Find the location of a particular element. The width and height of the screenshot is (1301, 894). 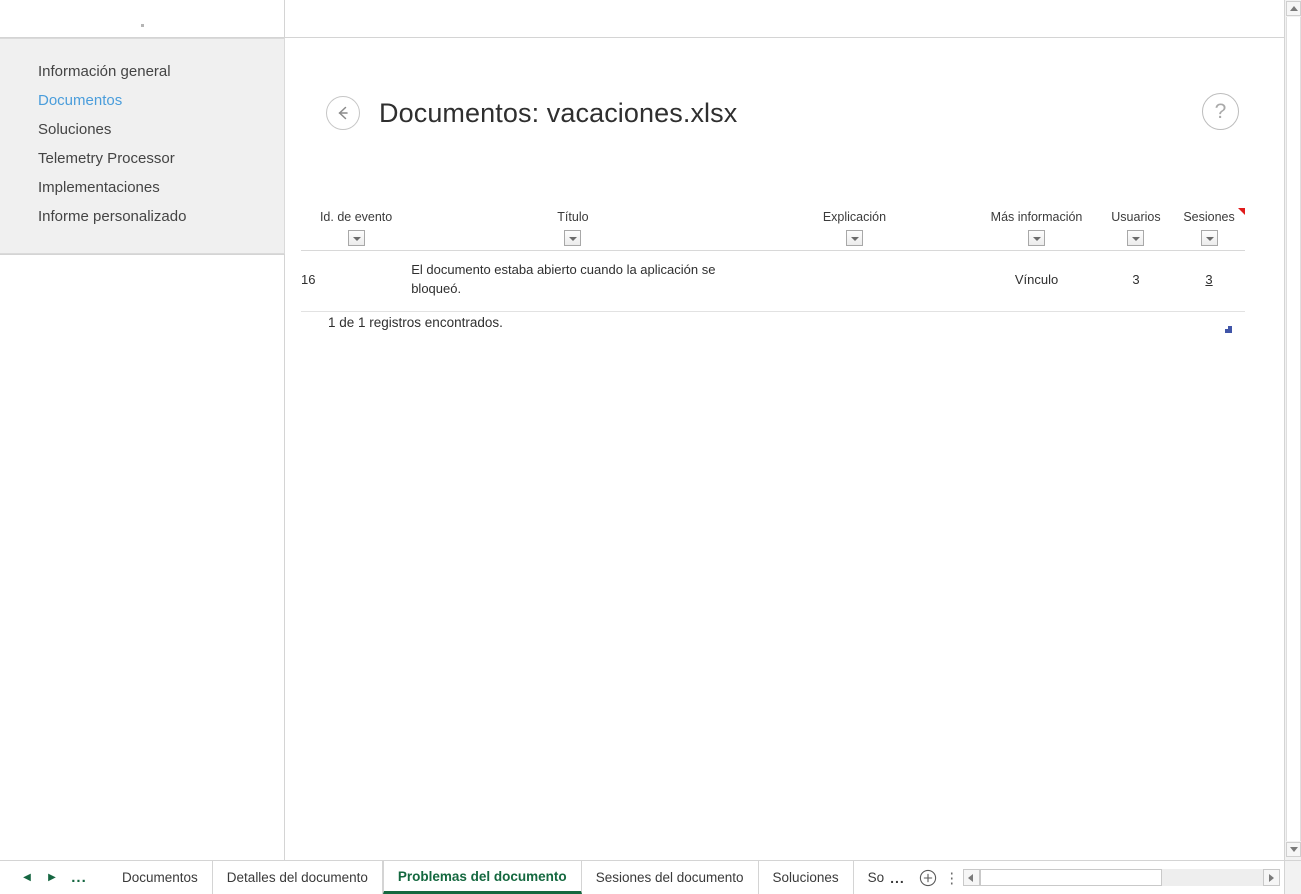

horizontal-scrollbar is located at coordinates (1122, 877).